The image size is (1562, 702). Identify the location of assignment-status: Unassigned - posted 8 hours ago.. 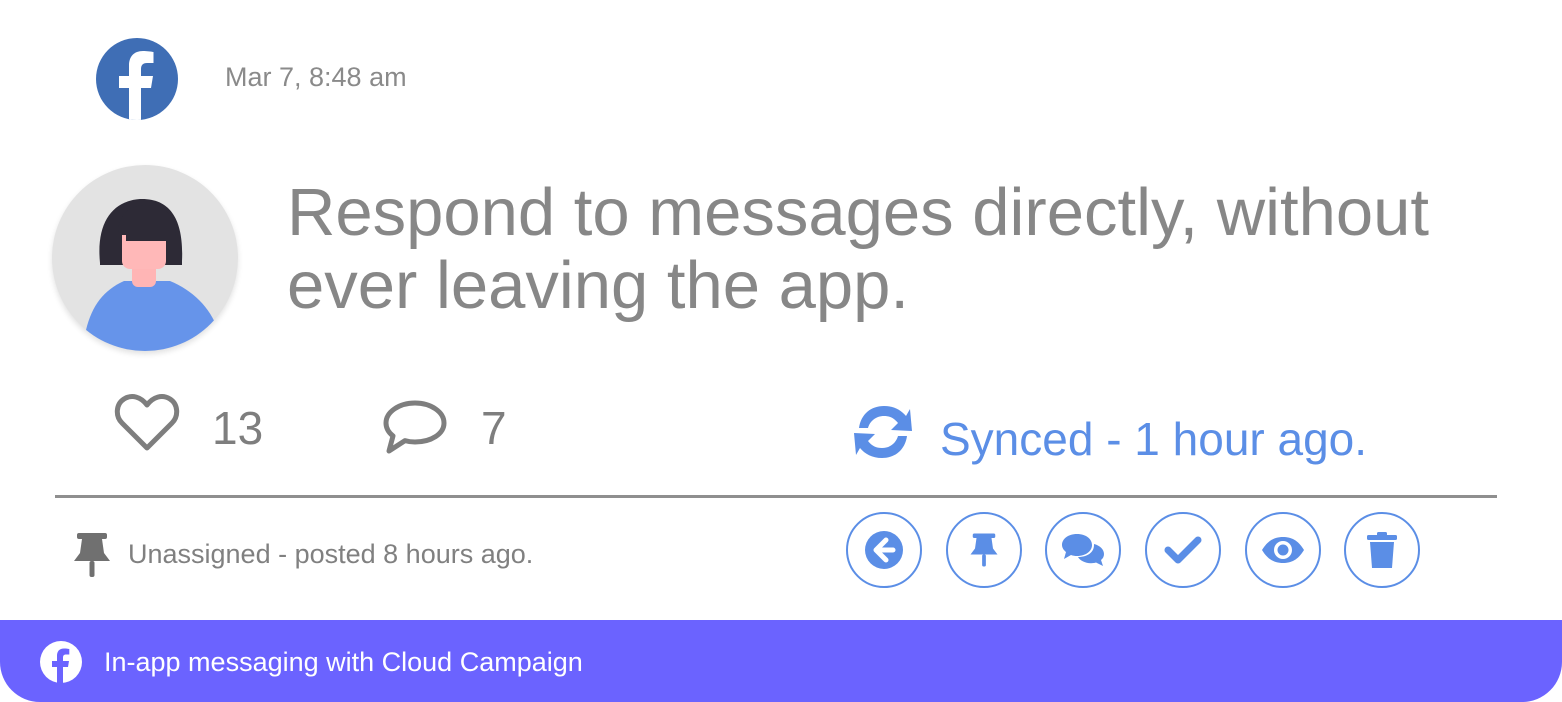
(331, 554).